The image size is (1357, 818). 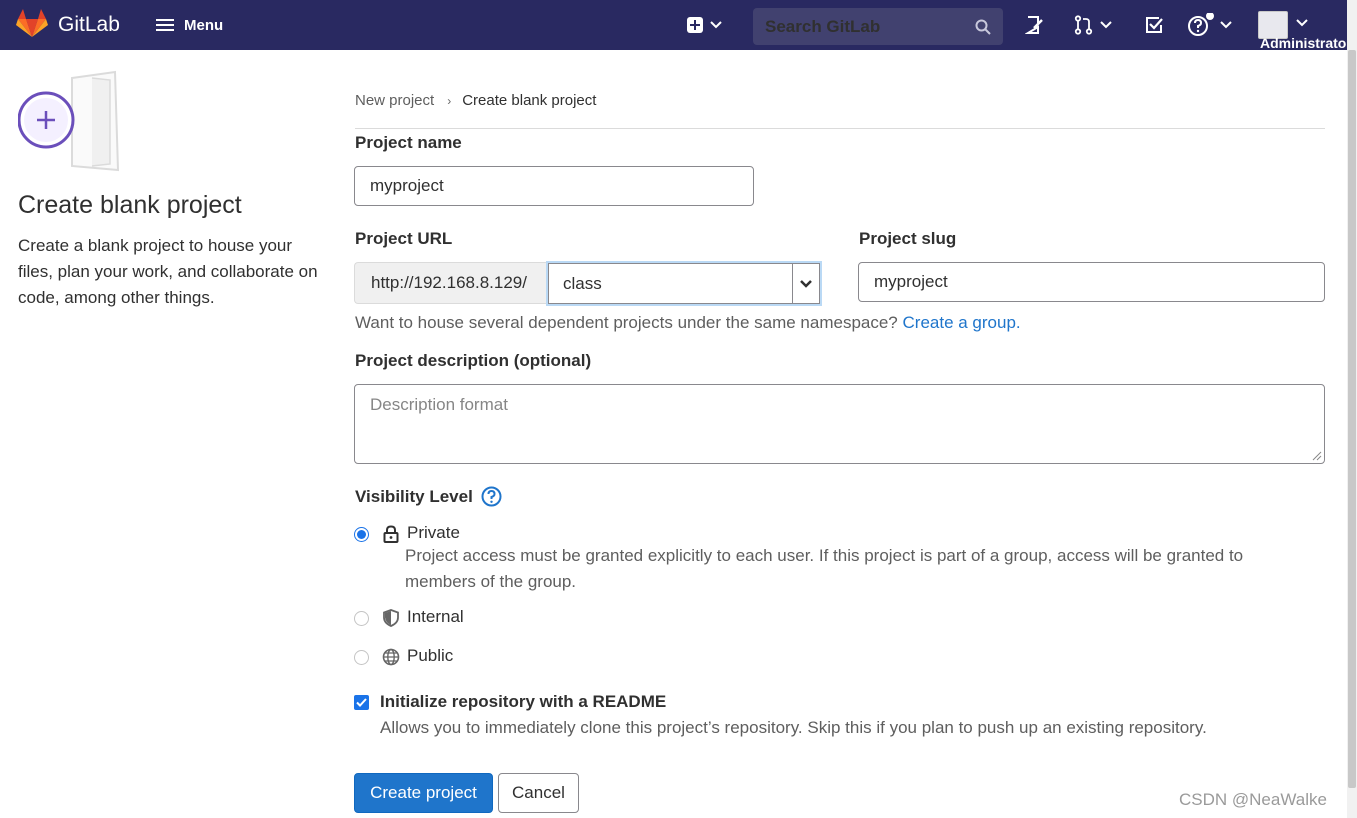 I want to click on check-icon, so click(x=361, y=702).